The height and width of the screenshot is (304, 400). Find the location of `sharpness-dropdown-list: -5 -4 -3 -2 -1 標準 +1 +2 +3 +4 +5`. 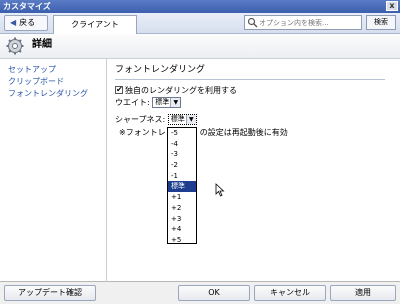

sharpness-dropdown-list: -5 -4 -3 -2 -1 標準 +1 +2 +3 +4 +5 is located at coordinates (182, 185).